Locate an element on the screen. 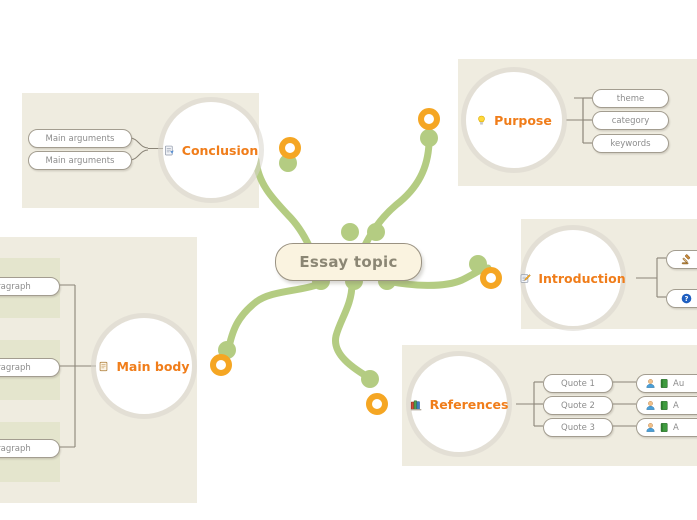  child-main-body-paragraph-1: Paragraph is located at coordinates (30, 286).